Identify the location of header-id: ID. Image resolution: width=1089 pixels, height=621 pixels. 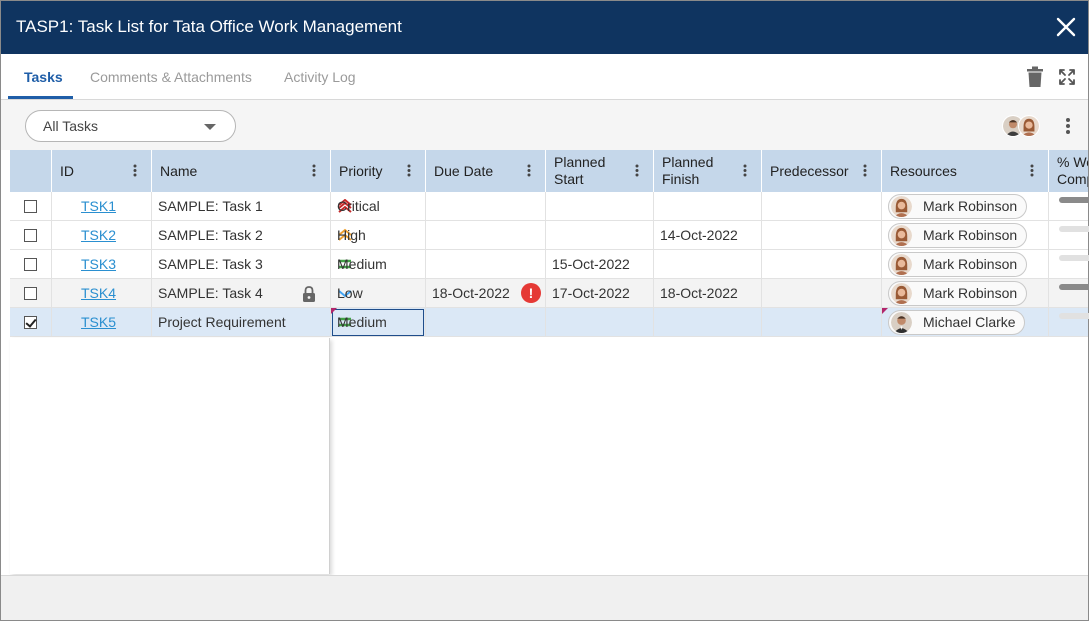
(102, 171).